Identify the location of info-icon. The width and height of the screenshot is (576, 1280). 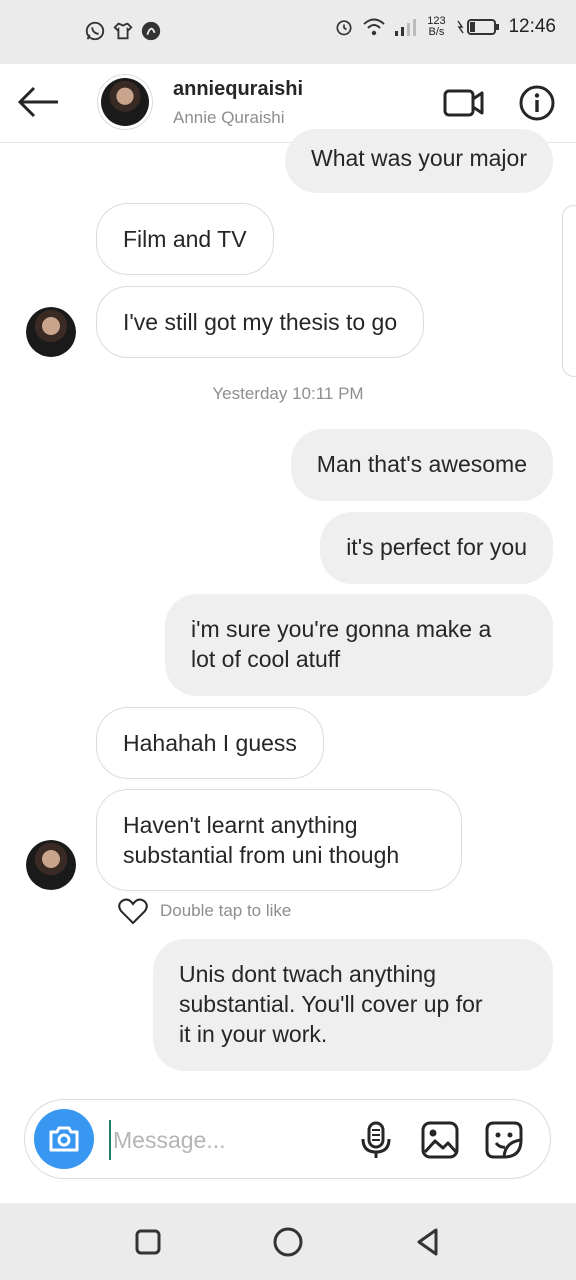
(537, 103).